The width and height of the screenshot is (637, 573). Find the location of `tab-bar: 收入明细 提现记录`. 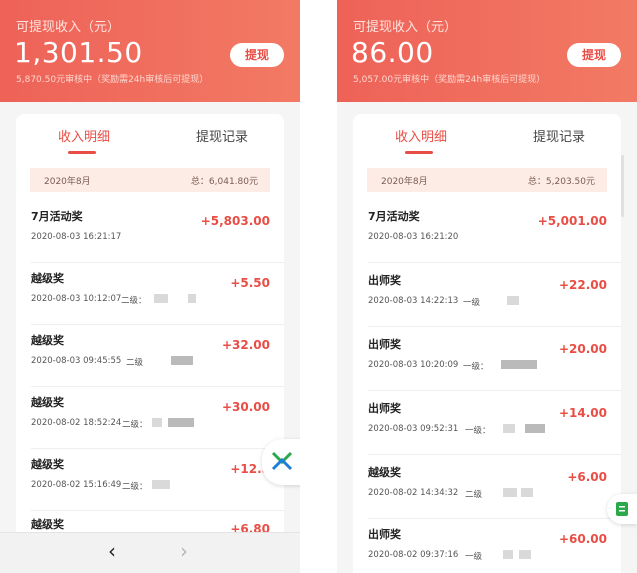

tab-bar: 收入明细 提现记录 is located at coordinates (150, 136).